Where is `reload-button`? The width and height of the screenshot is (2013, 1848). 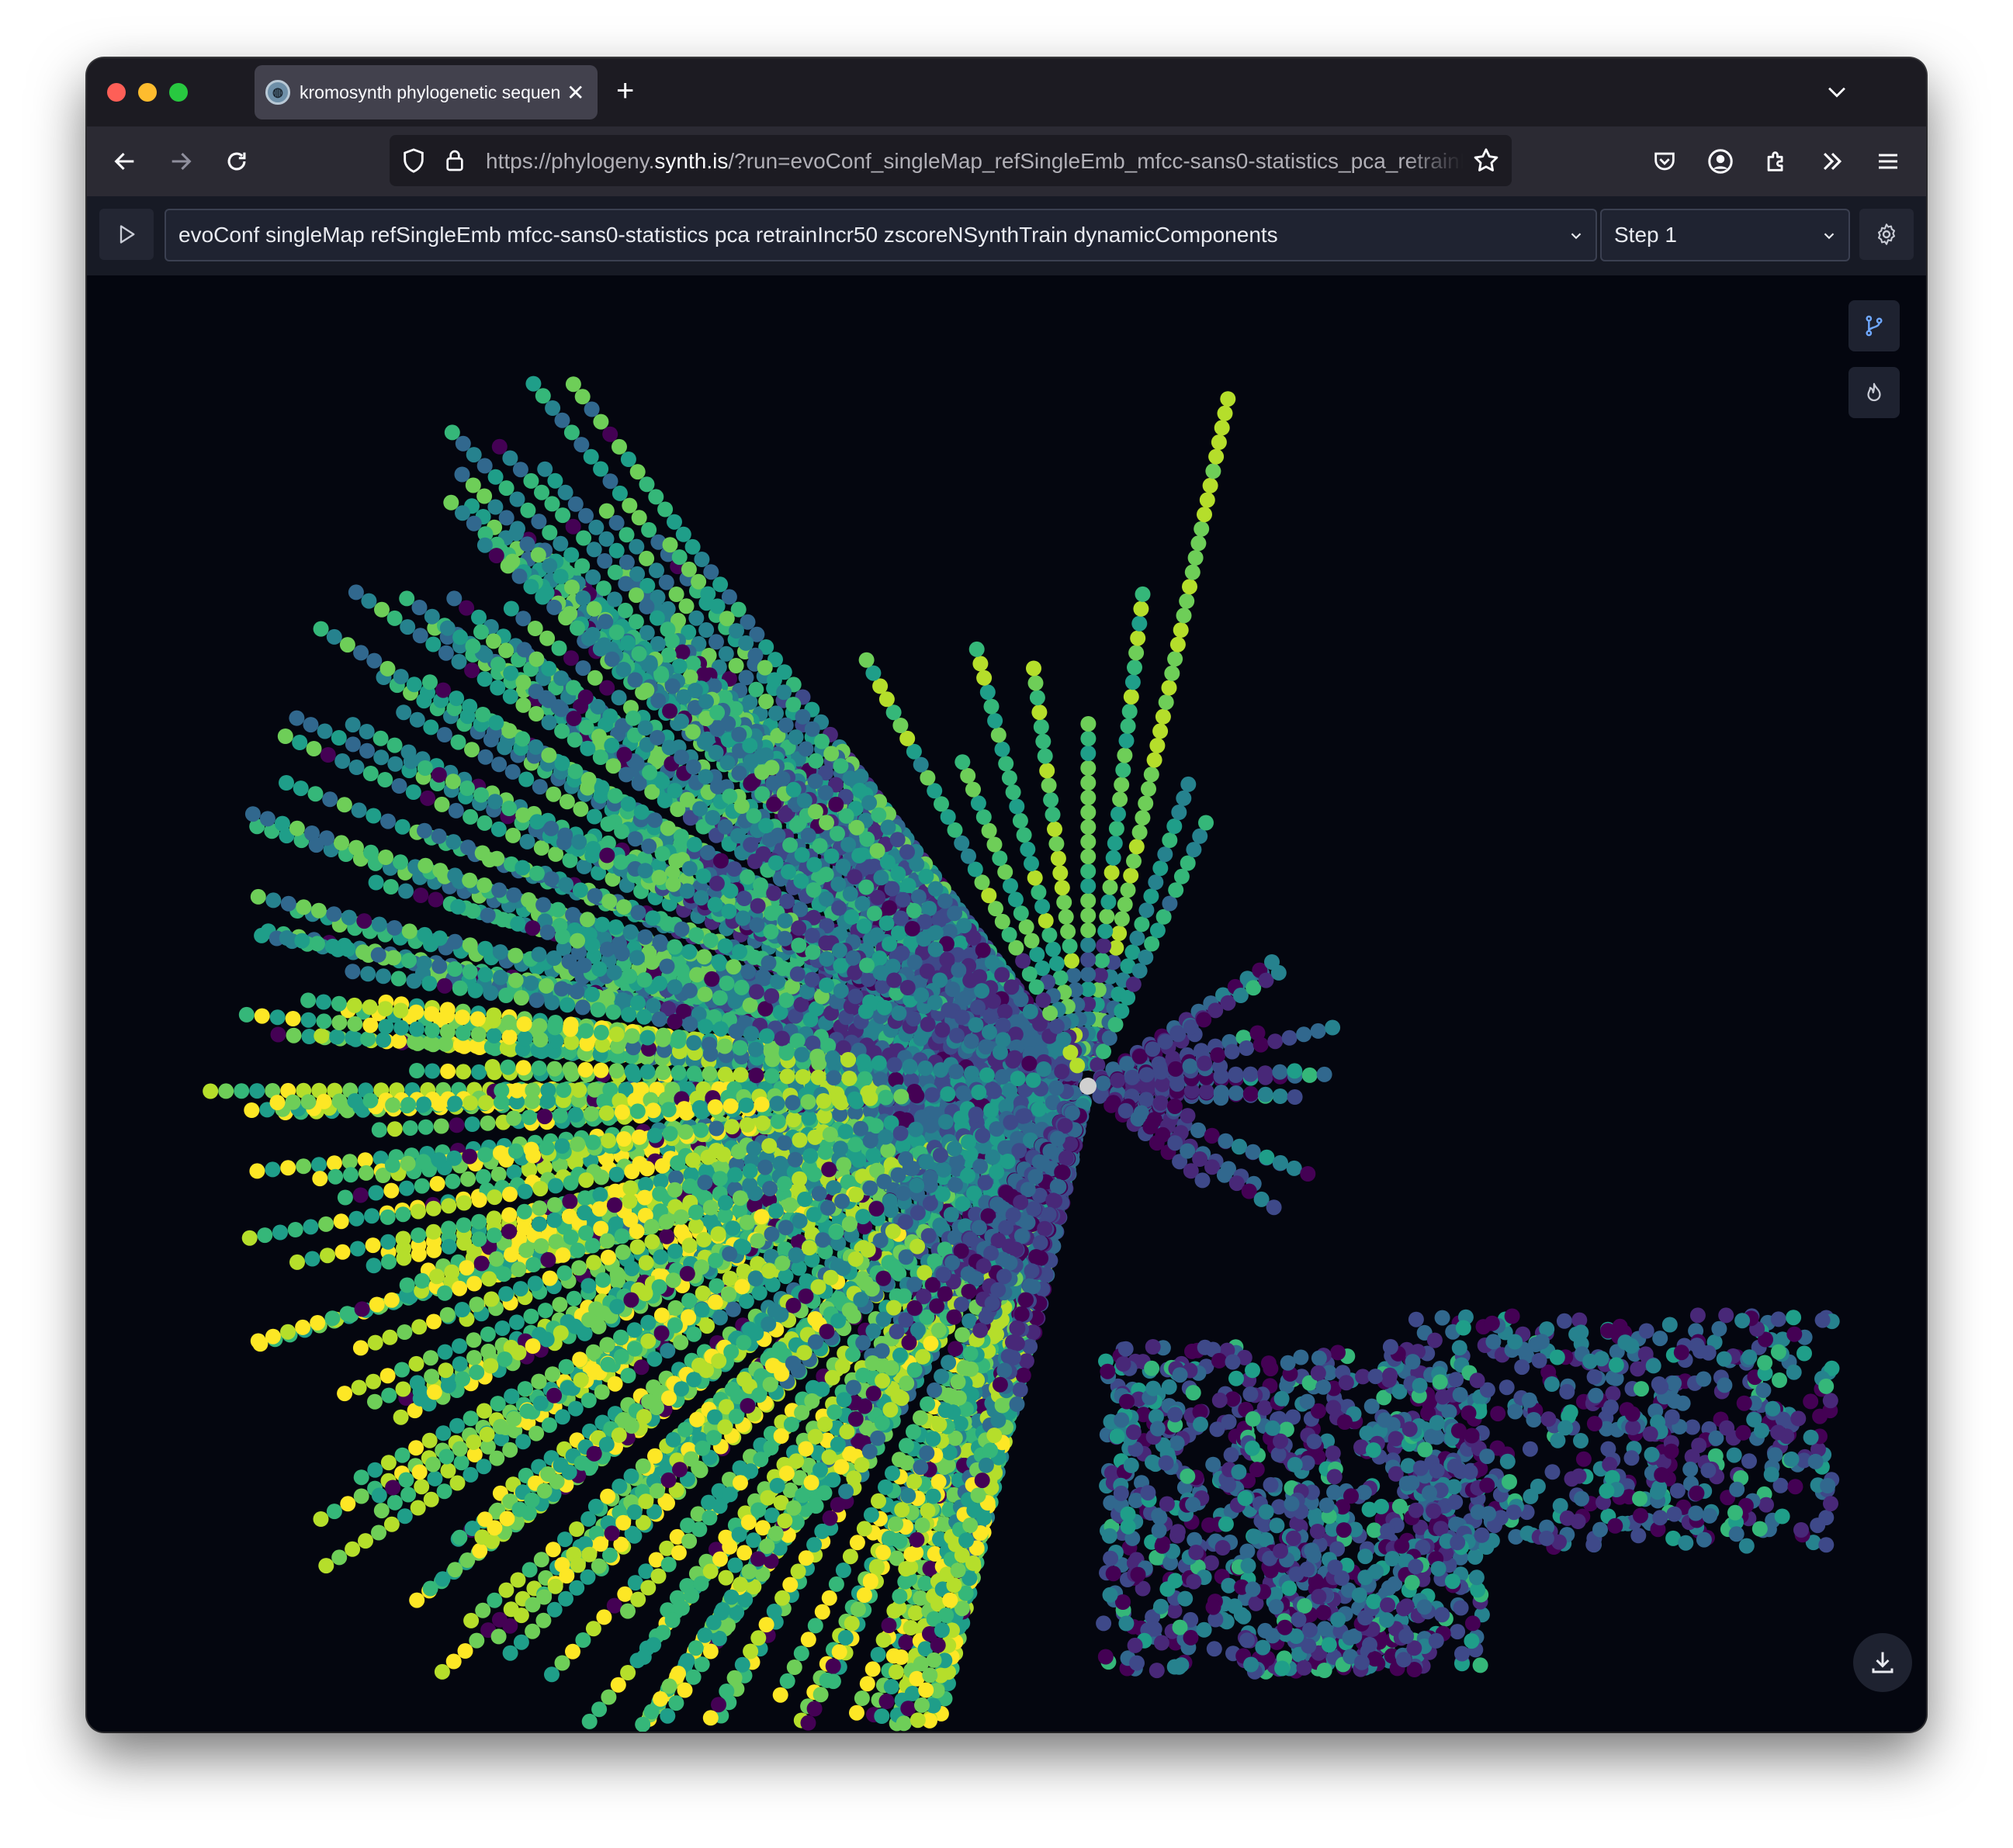
reload-button is located at coordinates (237, 161).